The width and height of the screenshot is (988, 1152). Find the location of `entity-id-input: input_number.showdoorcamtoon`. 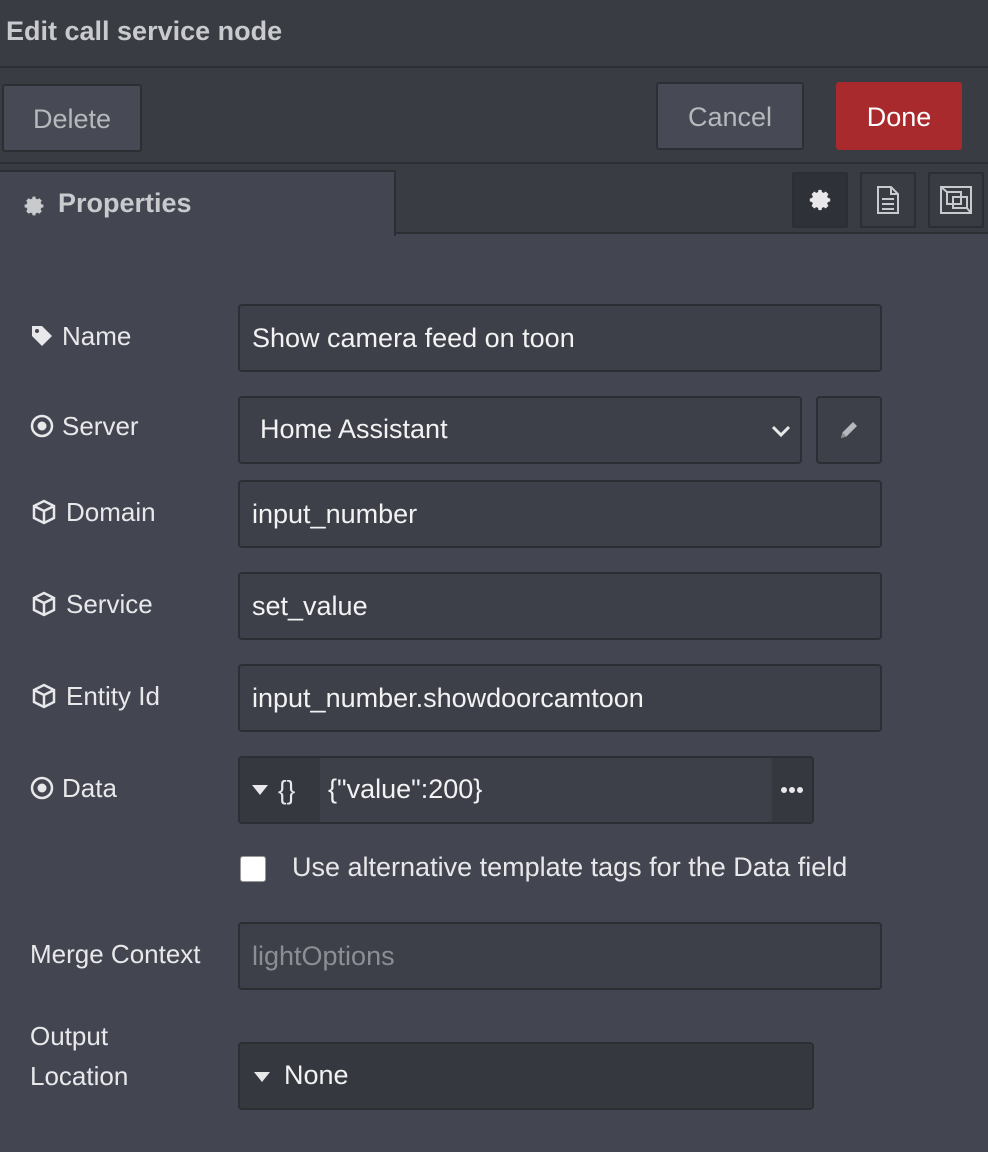

entity-id-input: input_number.showdoorcamtoon is located at coordinates (560, 698).